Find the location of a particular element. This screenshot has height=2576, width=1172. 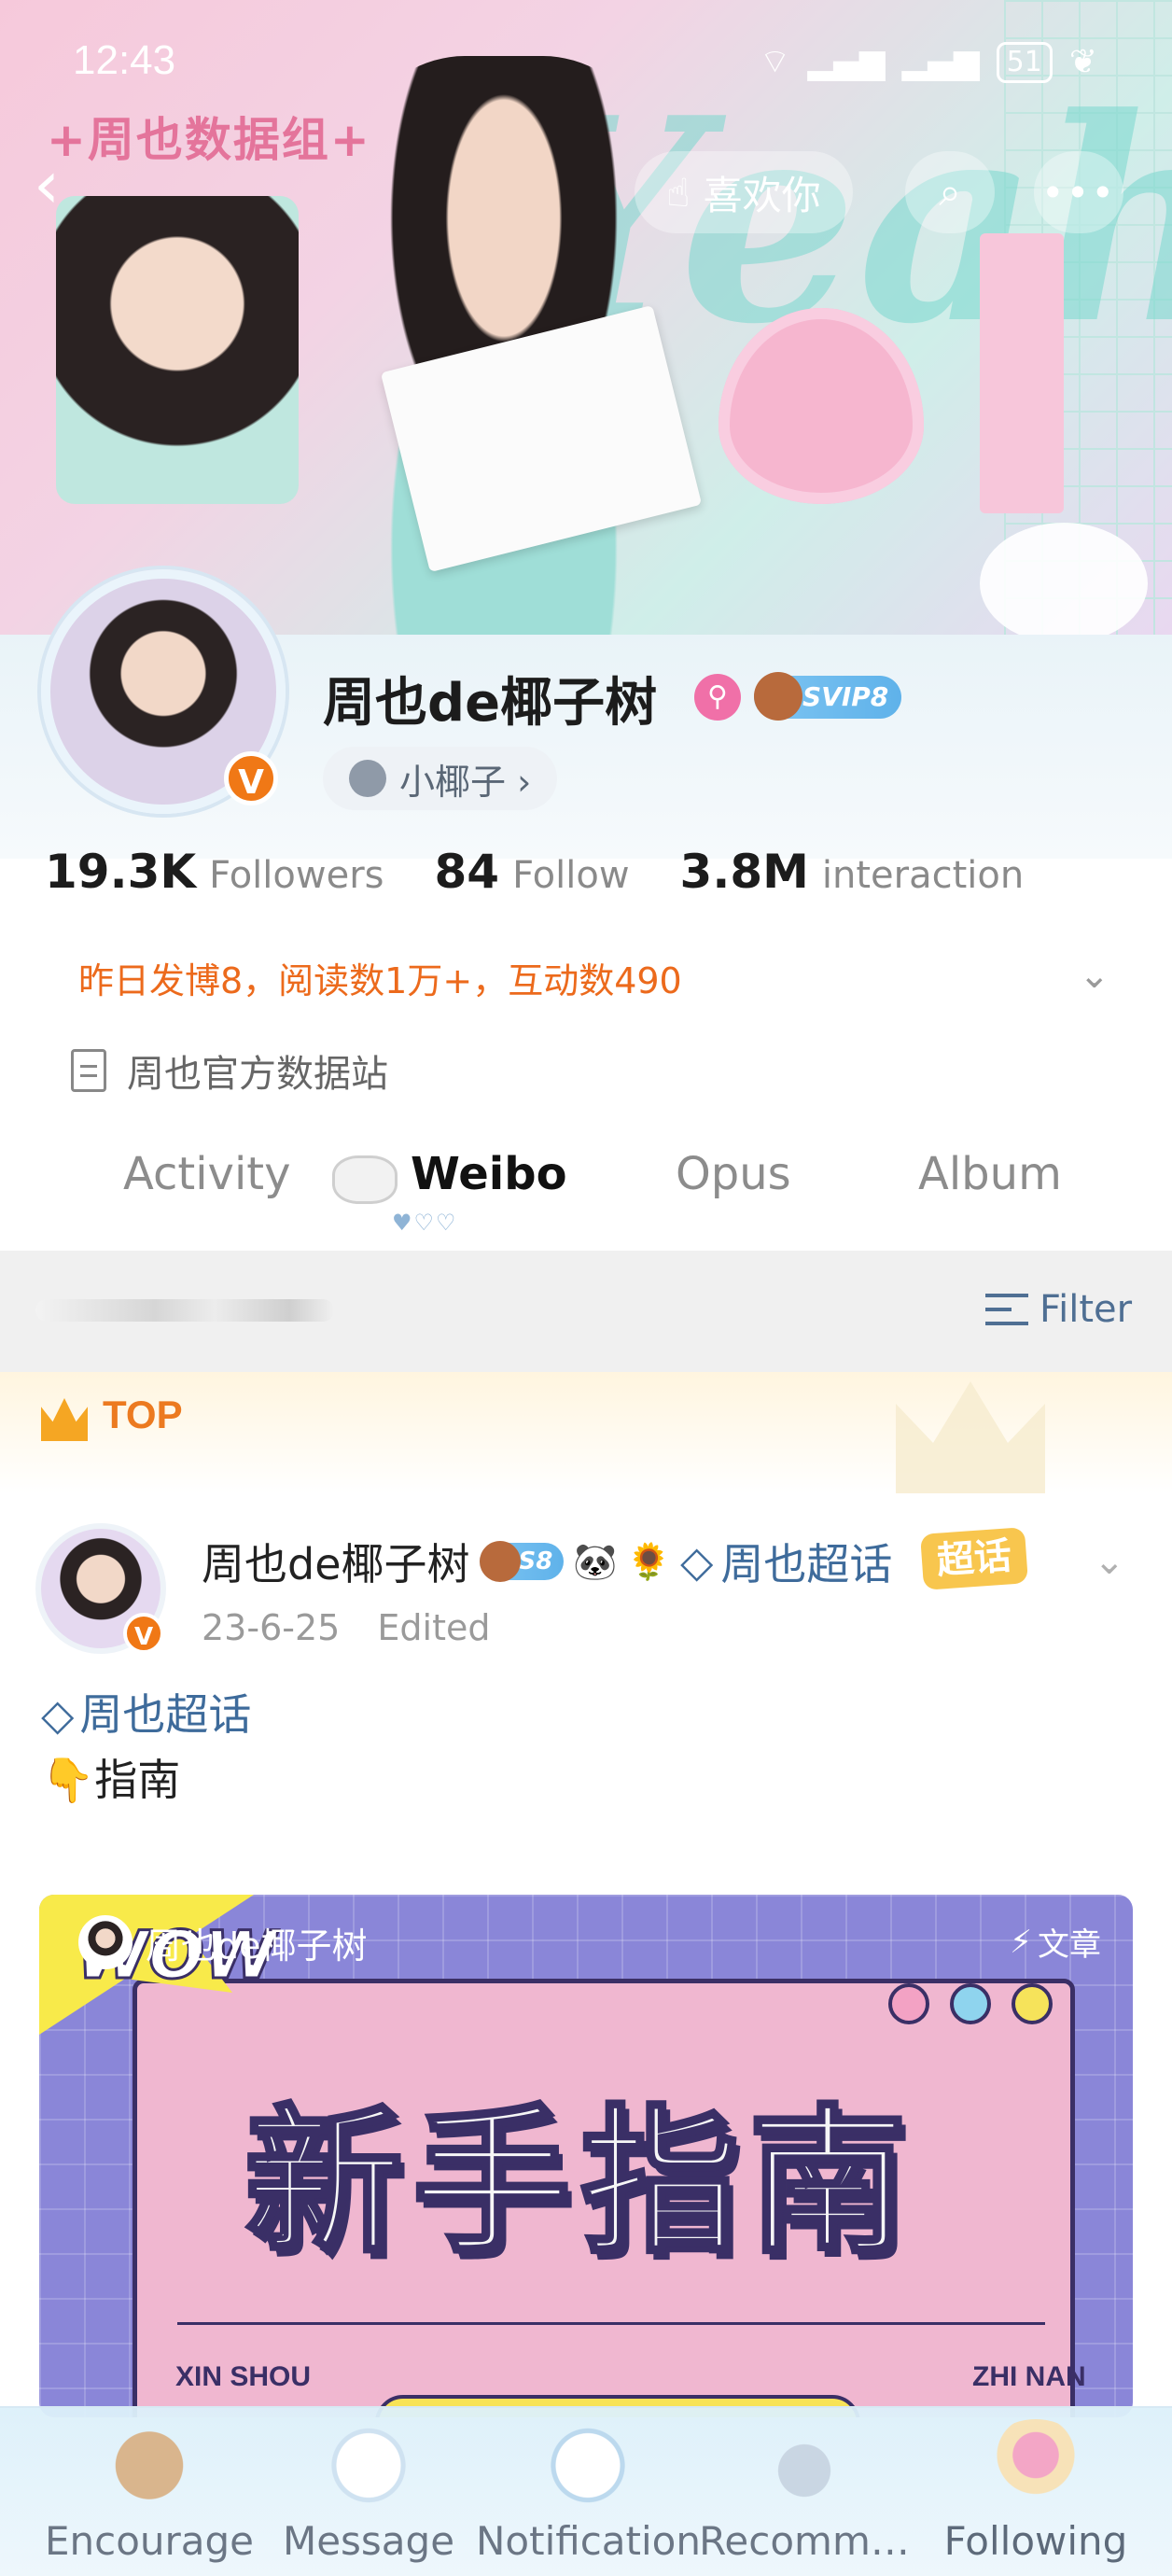

profile-description-text: 周也官方数据站 is located at coordinates (257, 1074).